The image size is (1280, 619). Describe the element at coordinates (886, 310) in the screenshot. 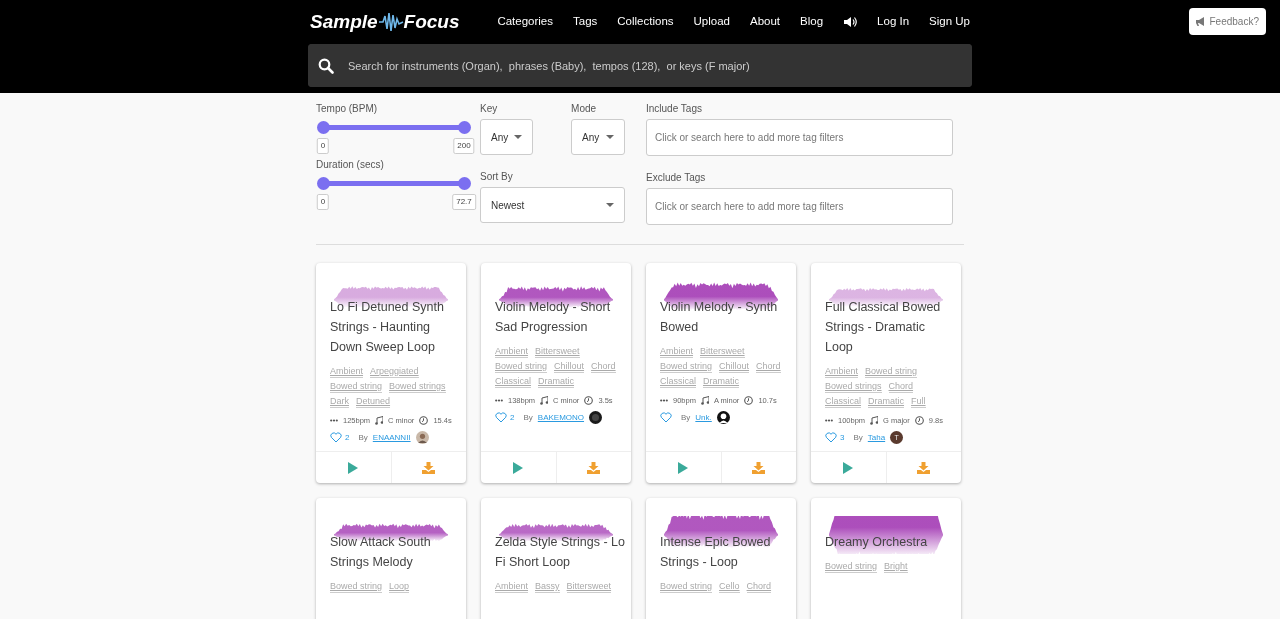

I see `sample-title: Full Classical Bowed Strings - Dramatic Loop` at that location.